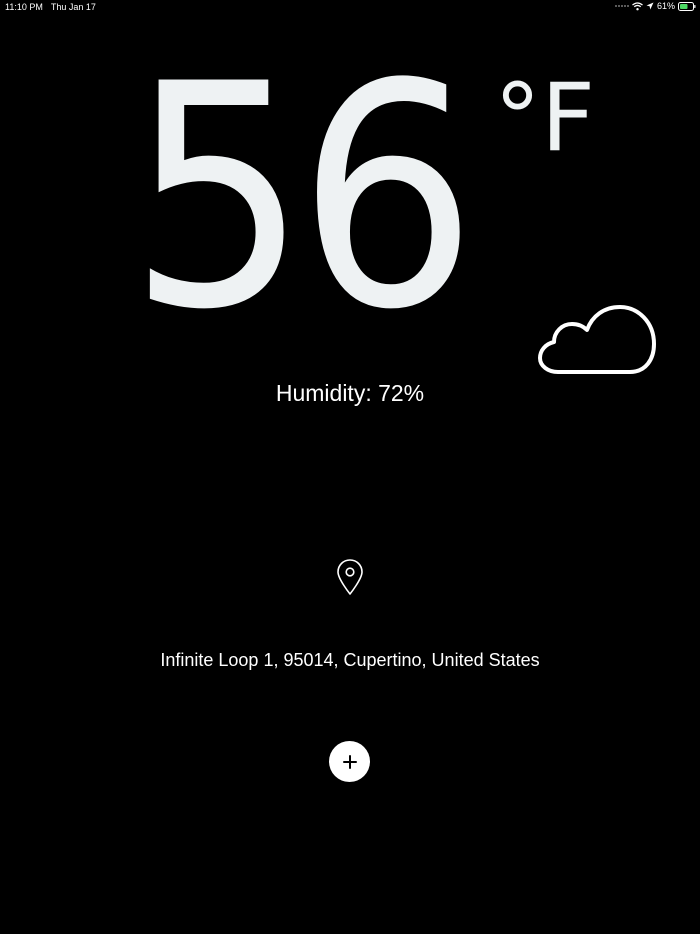 The height and width of the screenshot is (934, 700). Describe the element at coordinates (73, 7) in the screenshot. I see `status-date: Thu Jan 17` at that location.